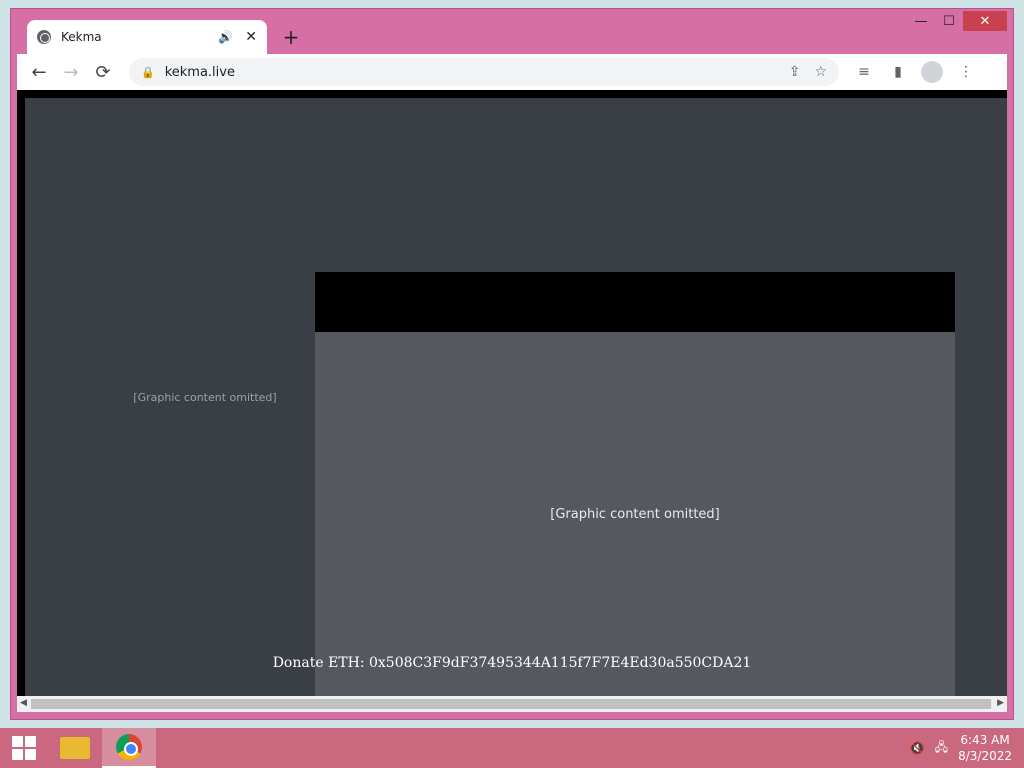 This screenshot has width=1024, height=768. I want to click on windows-logo-icon, so click(24, 748).